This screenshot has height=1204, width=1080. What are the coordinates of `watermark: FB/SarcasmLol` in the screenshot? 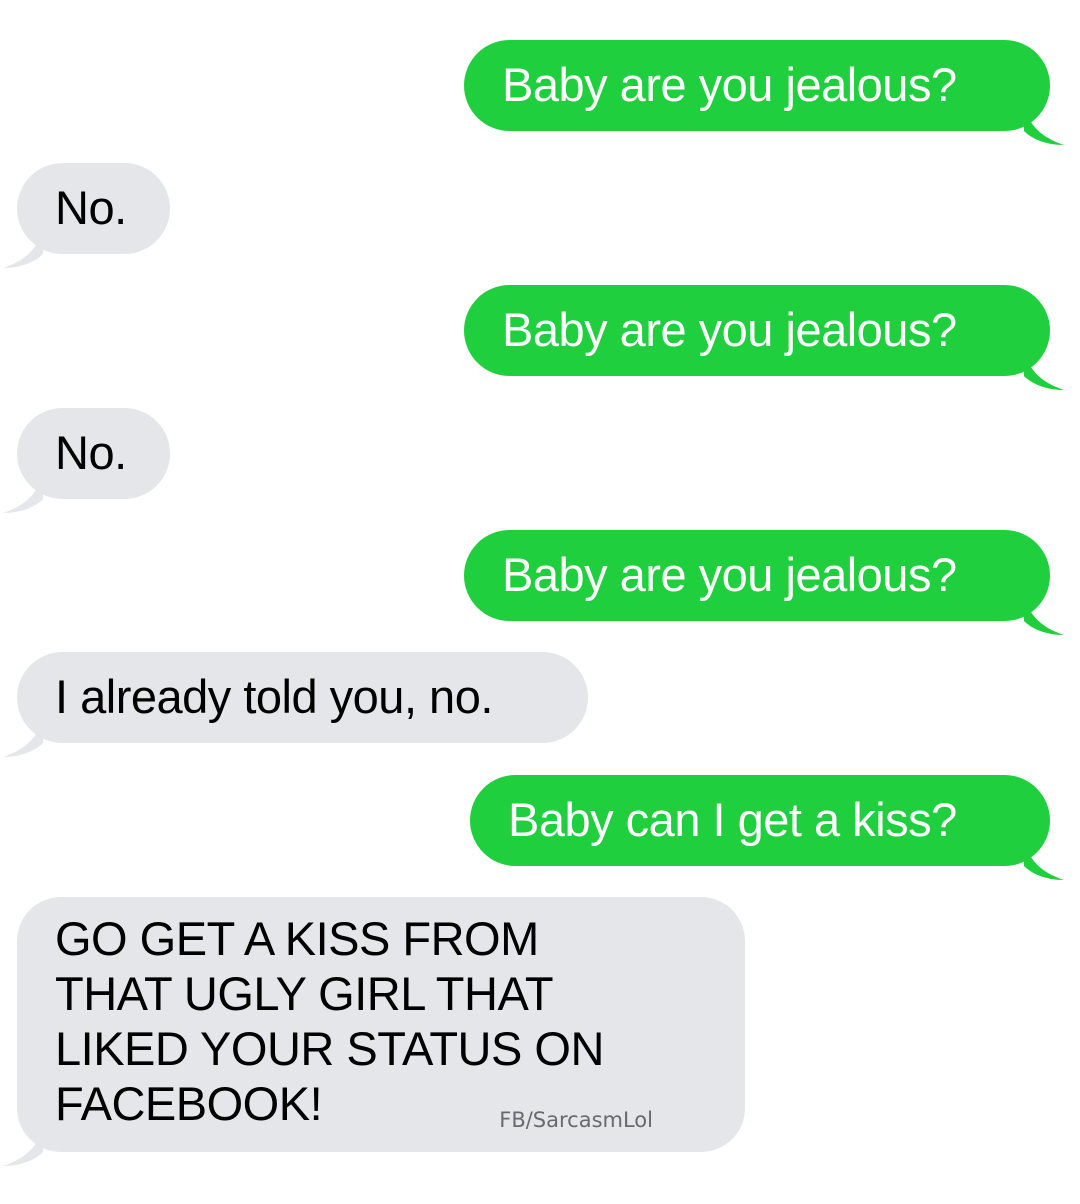 It's located at (576, 1120).